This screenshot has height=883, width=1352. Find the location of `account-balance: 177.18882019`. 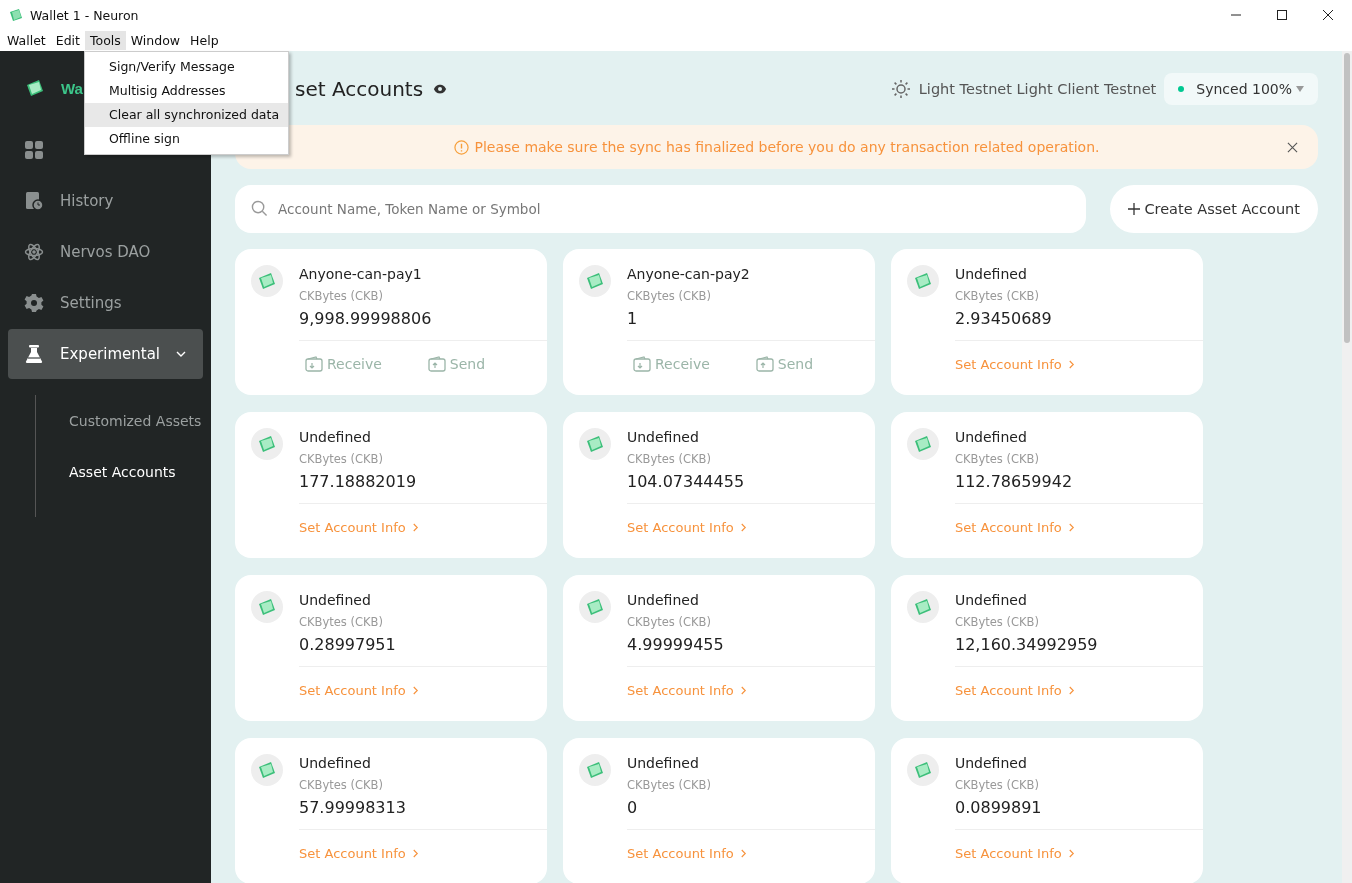

account-balance: 177.18882019 is located at coordinates (358, 481).